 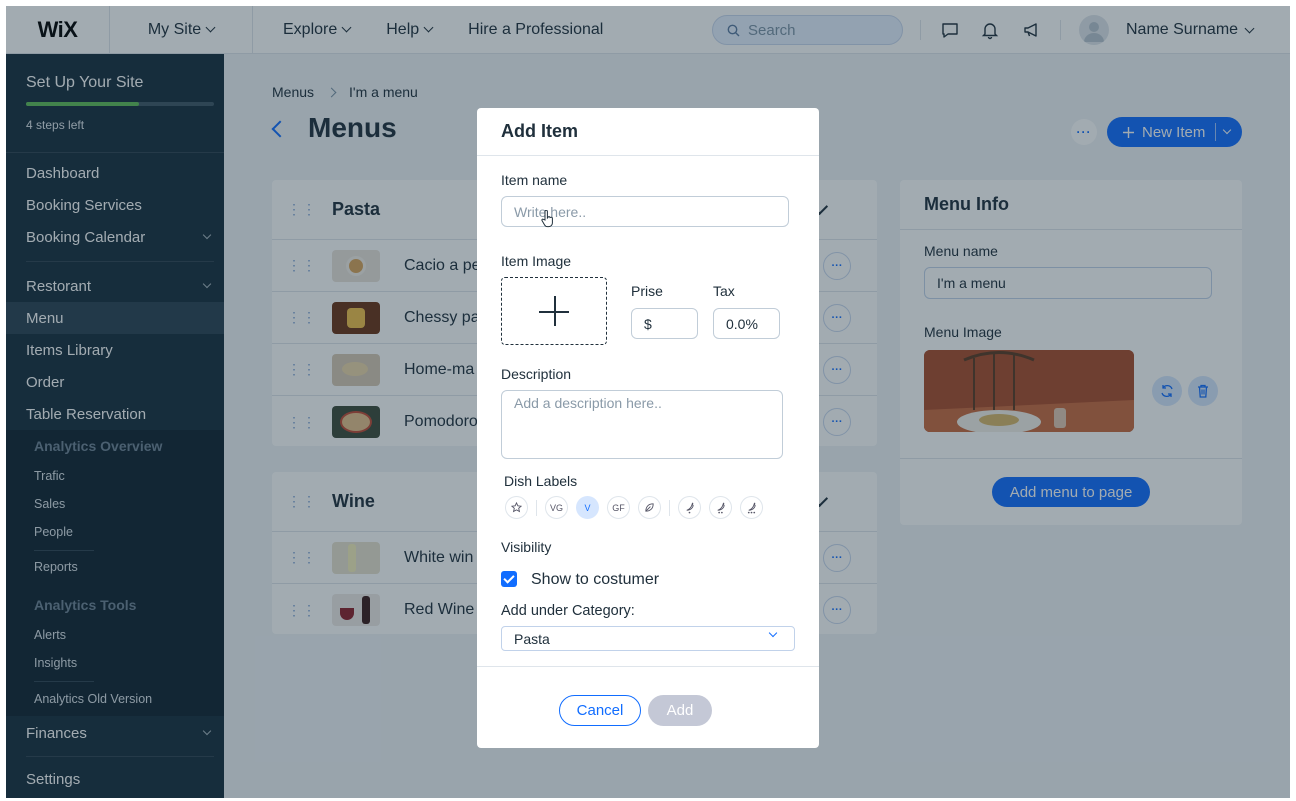 What do you see at coordinates (773, 633) in the screenshot?
I see `chevron-down-icon` at bounding box center [773, 633].